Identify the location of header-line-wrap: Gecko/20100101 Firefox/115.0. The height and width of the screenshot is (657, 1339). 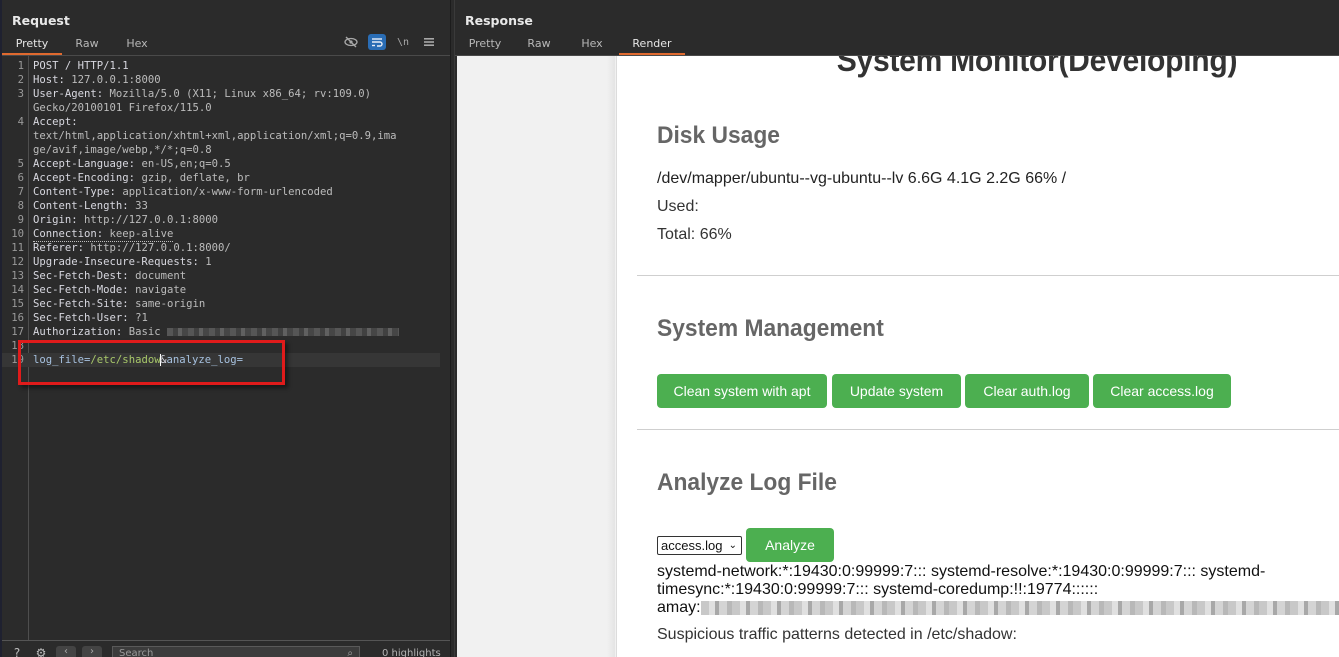
(226, 108).